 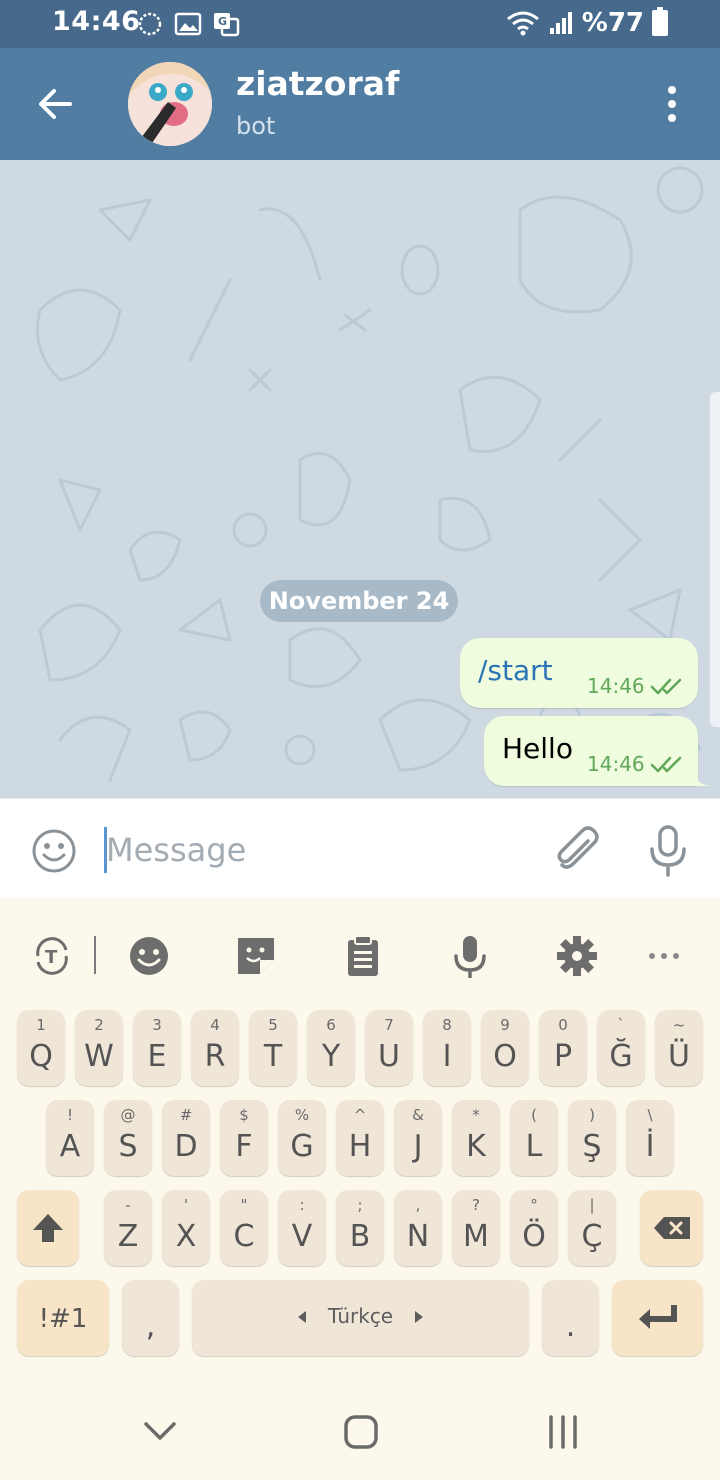 I want to click on svg-text: T, so click(x=51, y=957).